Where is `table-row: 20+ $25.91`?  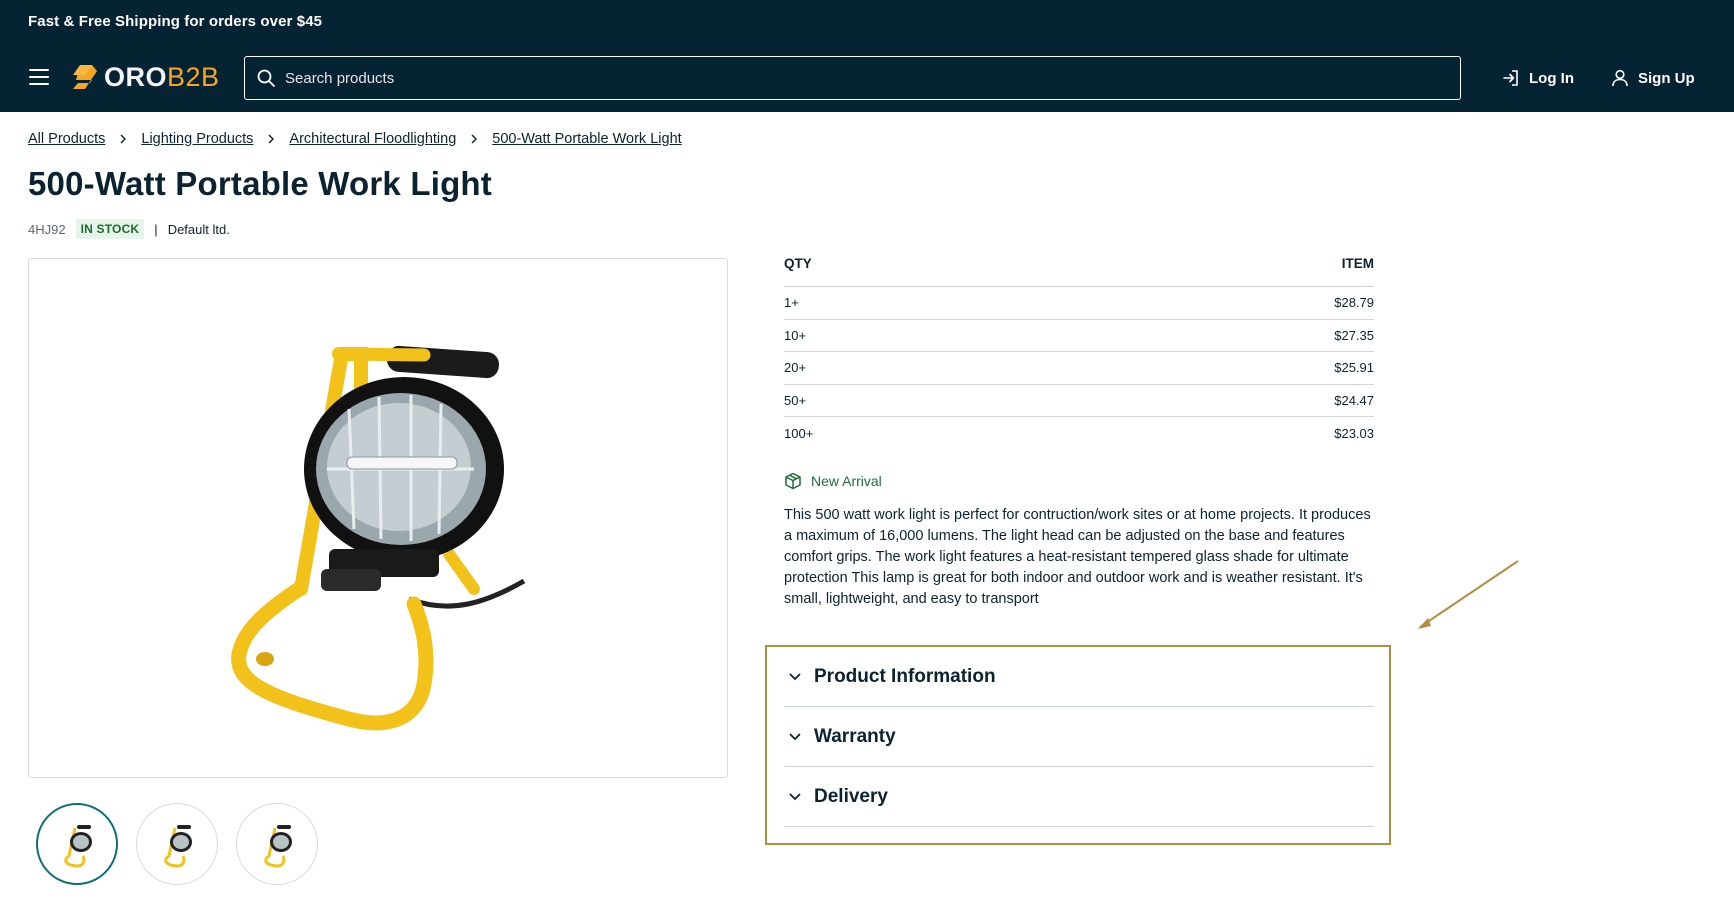
table-row: 20+ $25.91 is located at coordinates (1079, 368).